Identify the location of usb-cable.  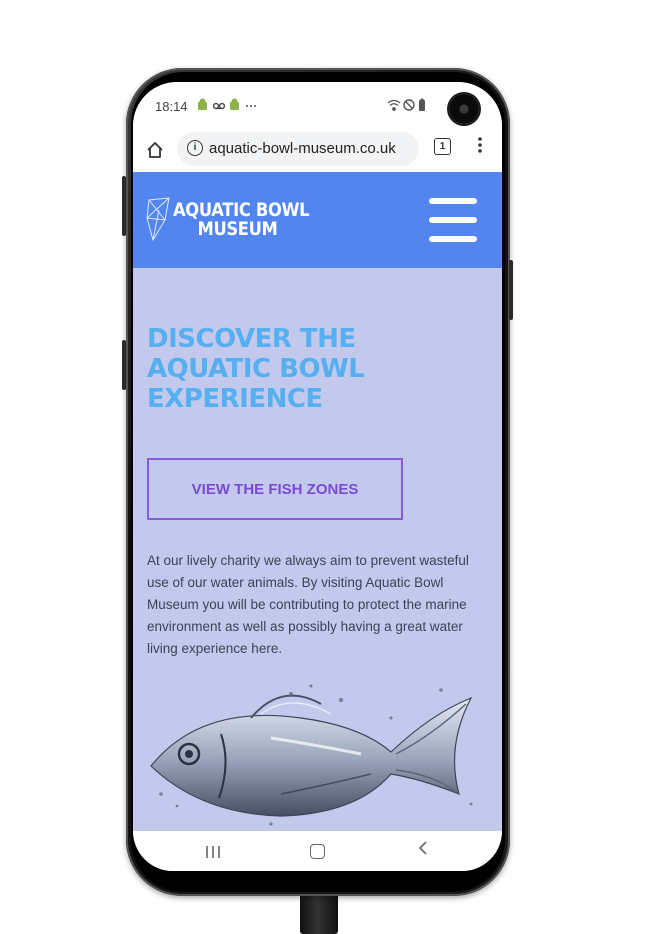
(319, 913).